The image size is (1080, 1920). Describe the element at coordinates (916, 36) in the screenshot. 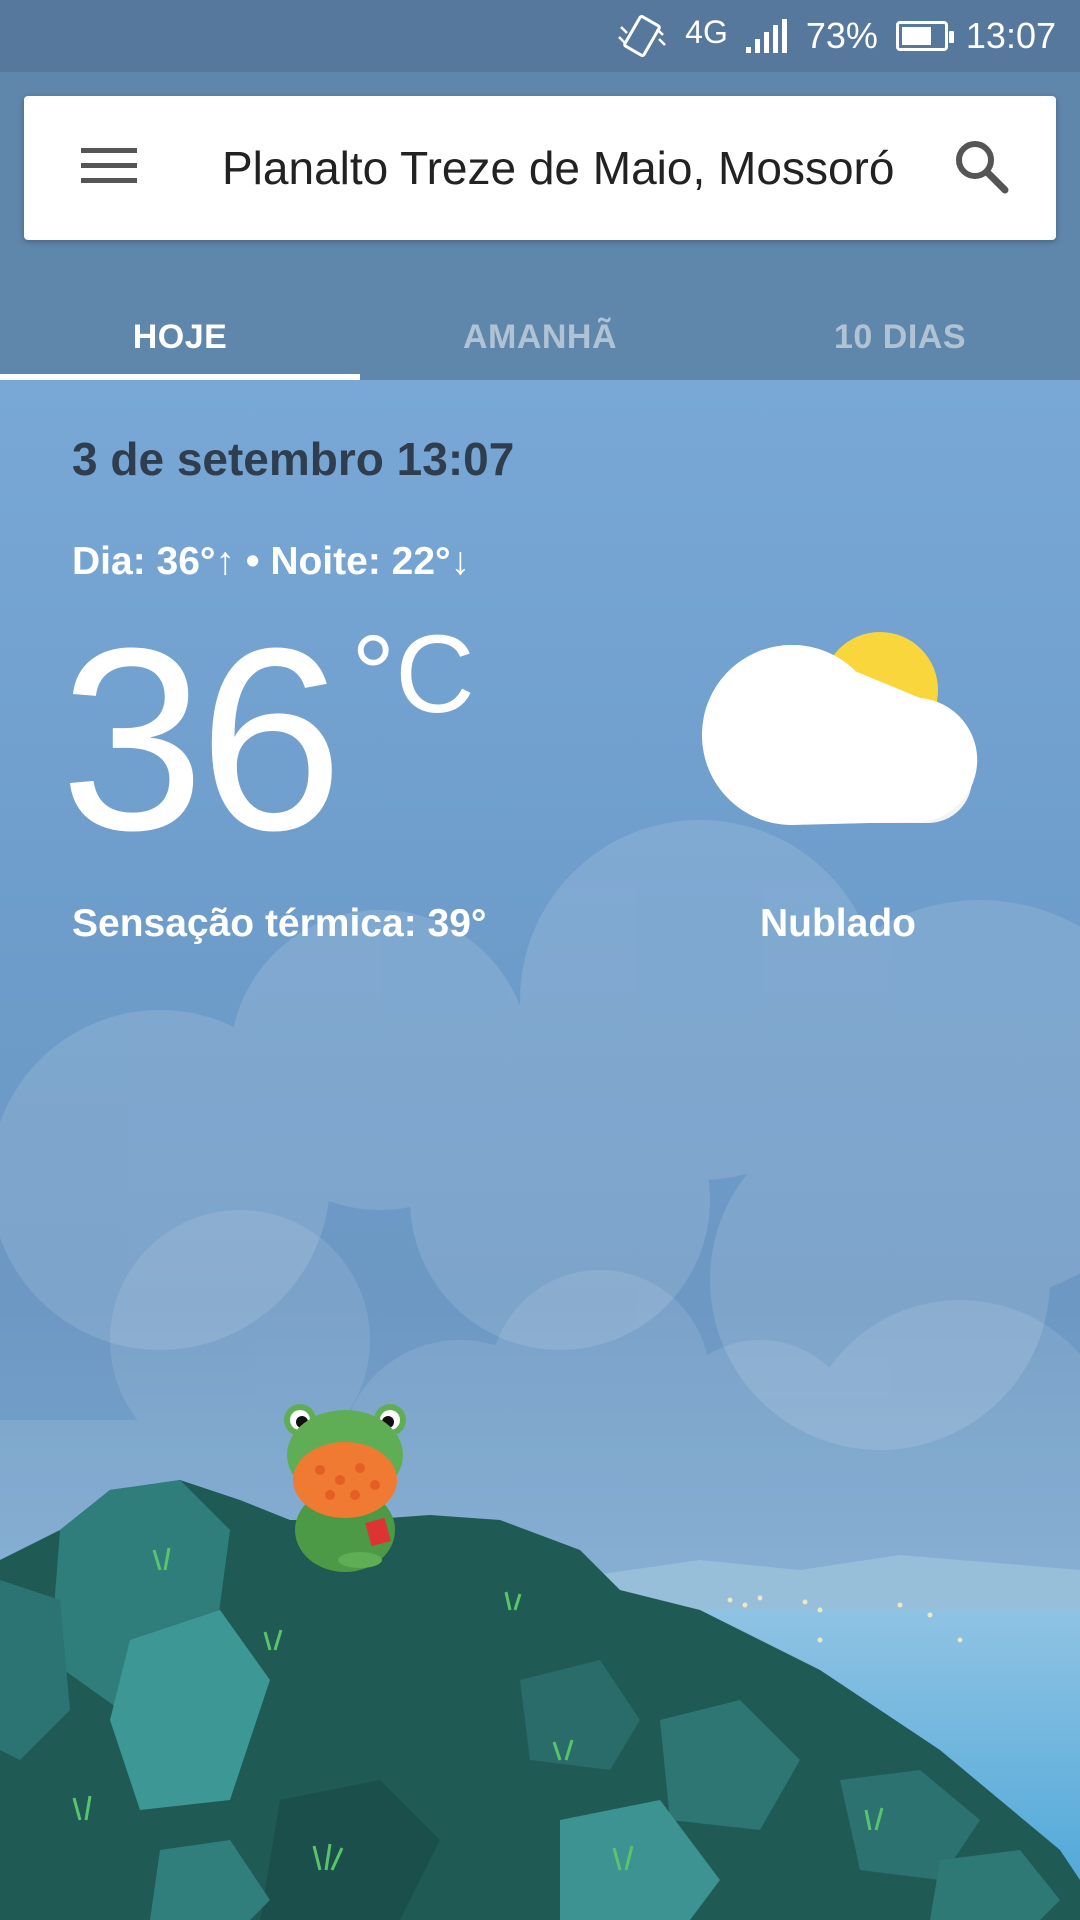

I see `battery-fill` at that location.